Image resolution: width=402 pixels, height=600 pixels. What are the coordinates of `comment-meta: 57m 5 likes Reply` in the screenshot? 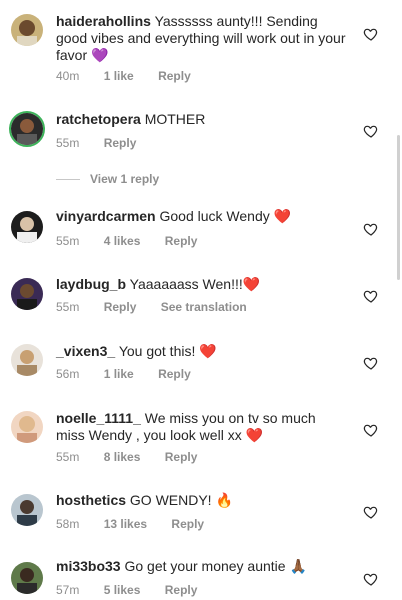 It's located at (137, 590).